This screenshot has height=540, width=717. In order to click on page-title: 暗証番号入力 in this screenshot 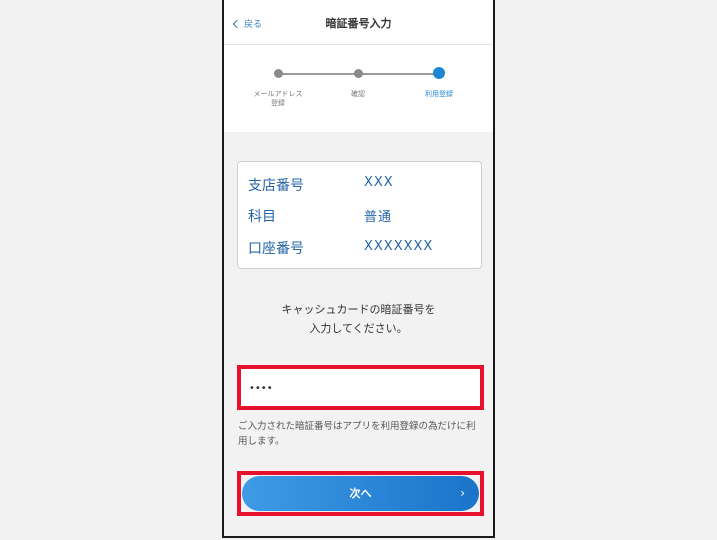, I will do `click(358, 23)`.